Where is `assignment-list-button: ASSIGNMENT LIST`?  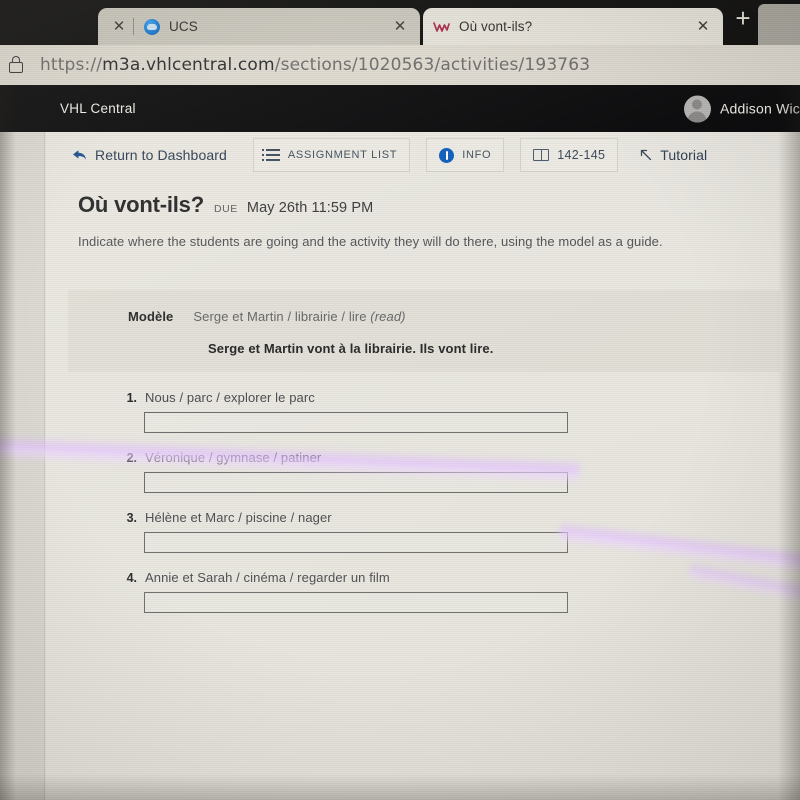 assignment-list-button: ASSIGNMENT LIST is located at coordinates (331, 155).